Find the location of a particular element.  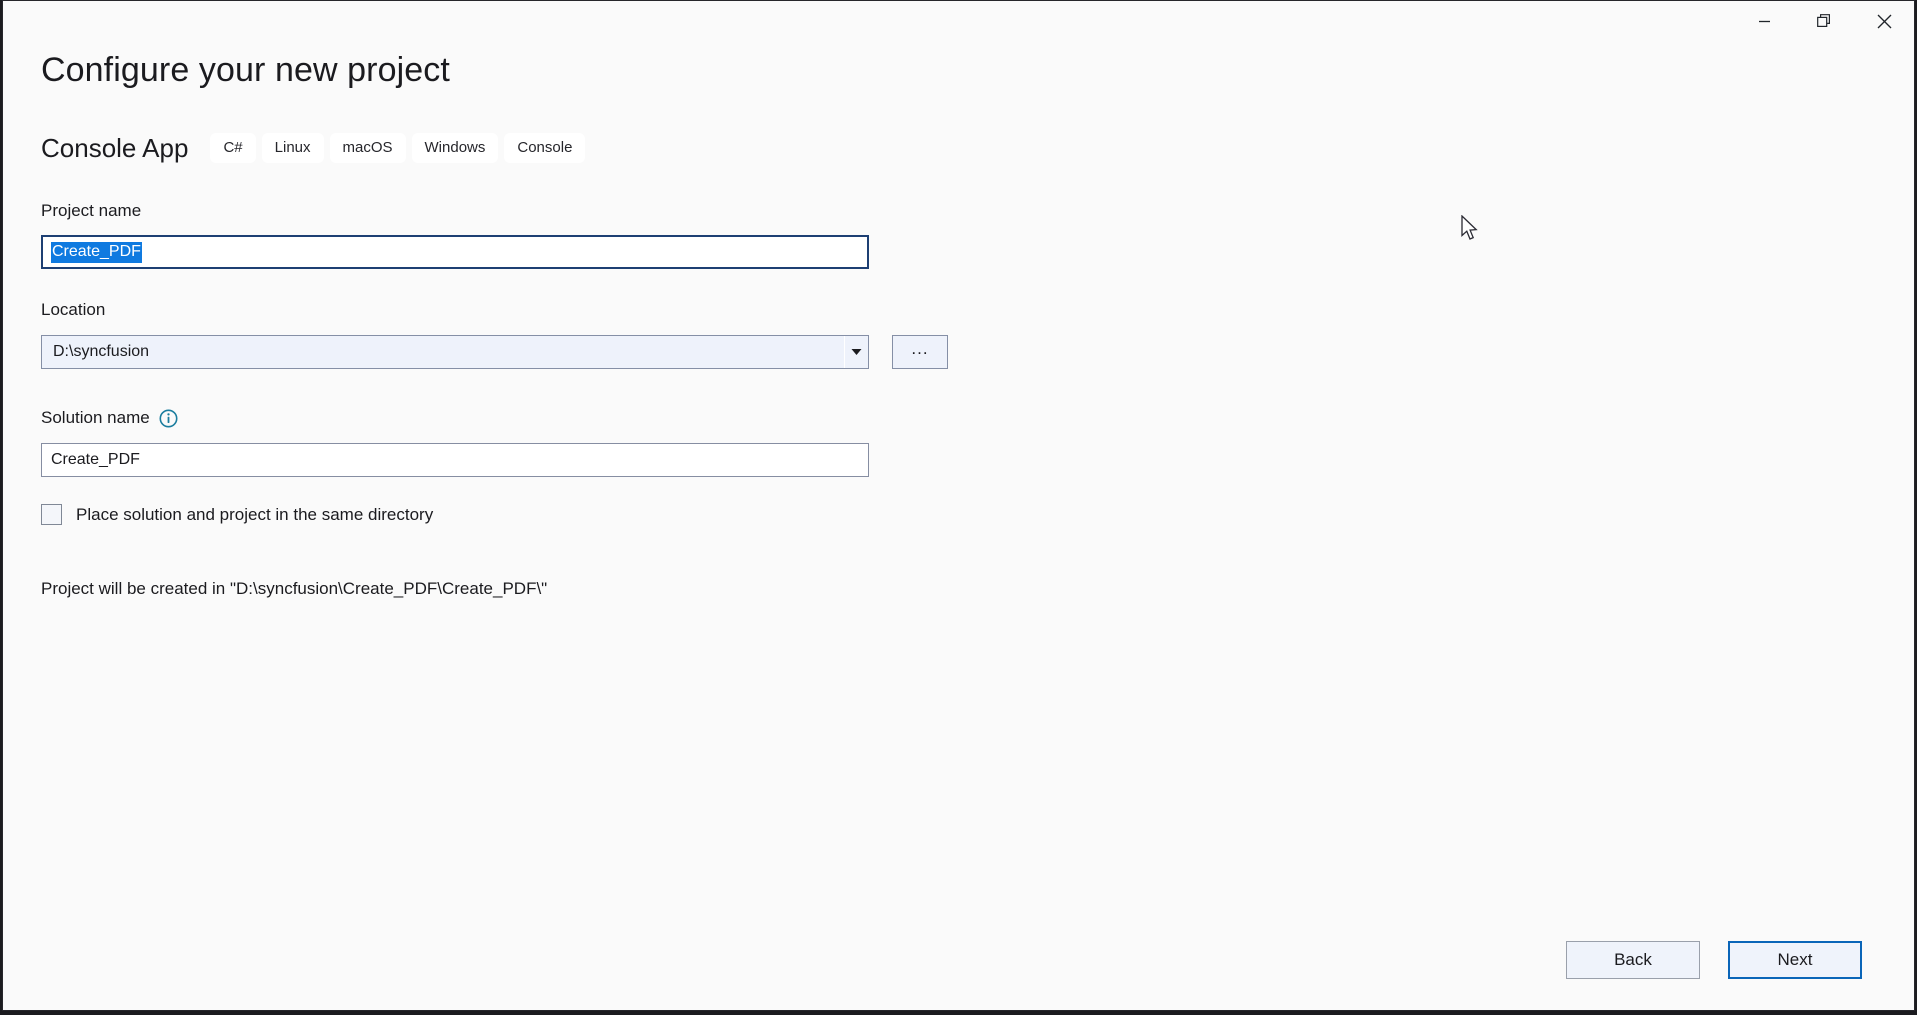

tag-language: C# is located at coordinates (233, 148).